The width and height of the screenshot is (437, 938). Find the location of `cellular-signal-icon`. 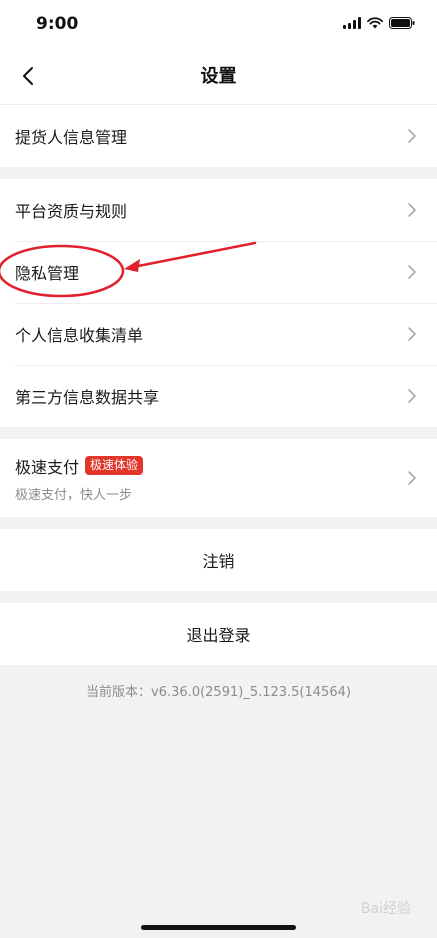

cellular-signal-icon is located at coordinates (352, 23).